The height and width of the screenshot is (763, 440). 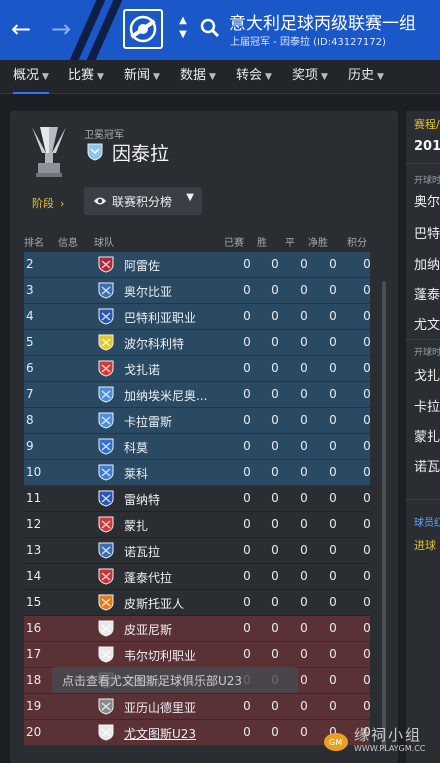 What do you see at coordinates (427, 323) in the screenshot?
I see `fixture-item: 尤文` at bounding box center [427, 323].